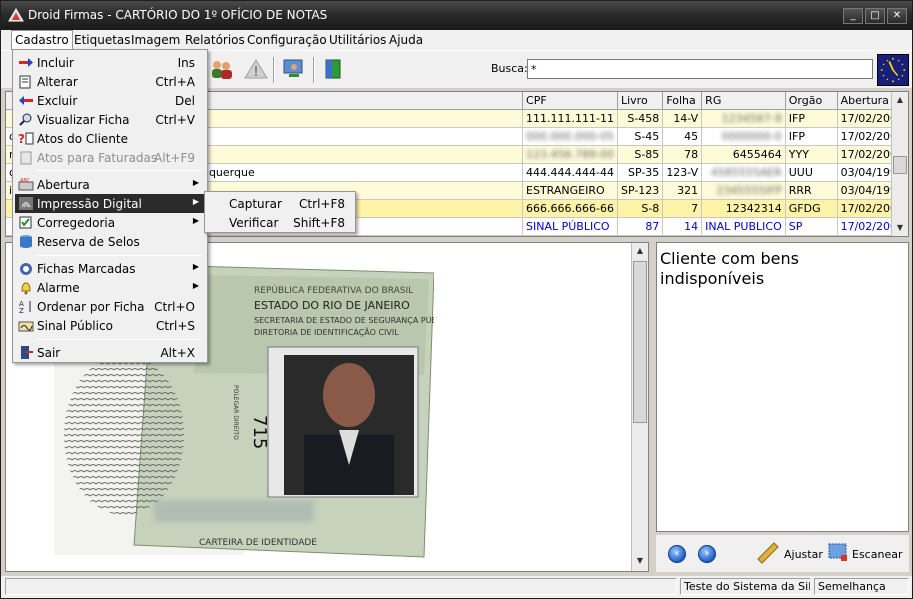 The image size is (913, 599). I want to click on menu-item-atos-cliente: ? Atos do Cliente, so click(110, 138).